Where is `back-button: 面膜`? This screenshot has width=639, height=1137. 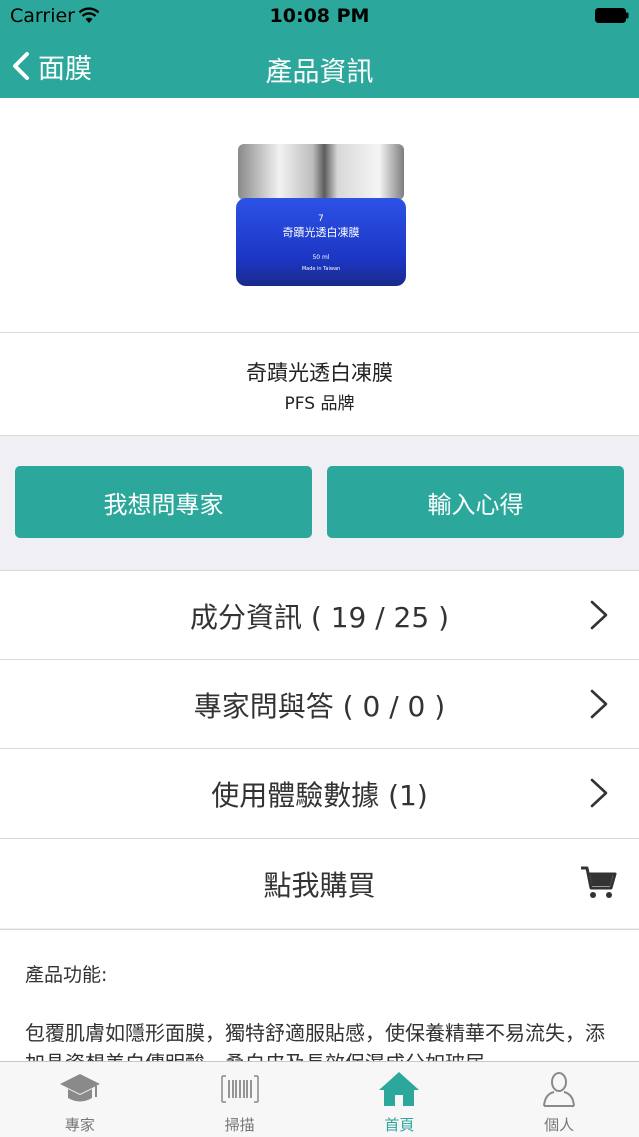
back-button: 面膜 is located at coordinates (51, 66).